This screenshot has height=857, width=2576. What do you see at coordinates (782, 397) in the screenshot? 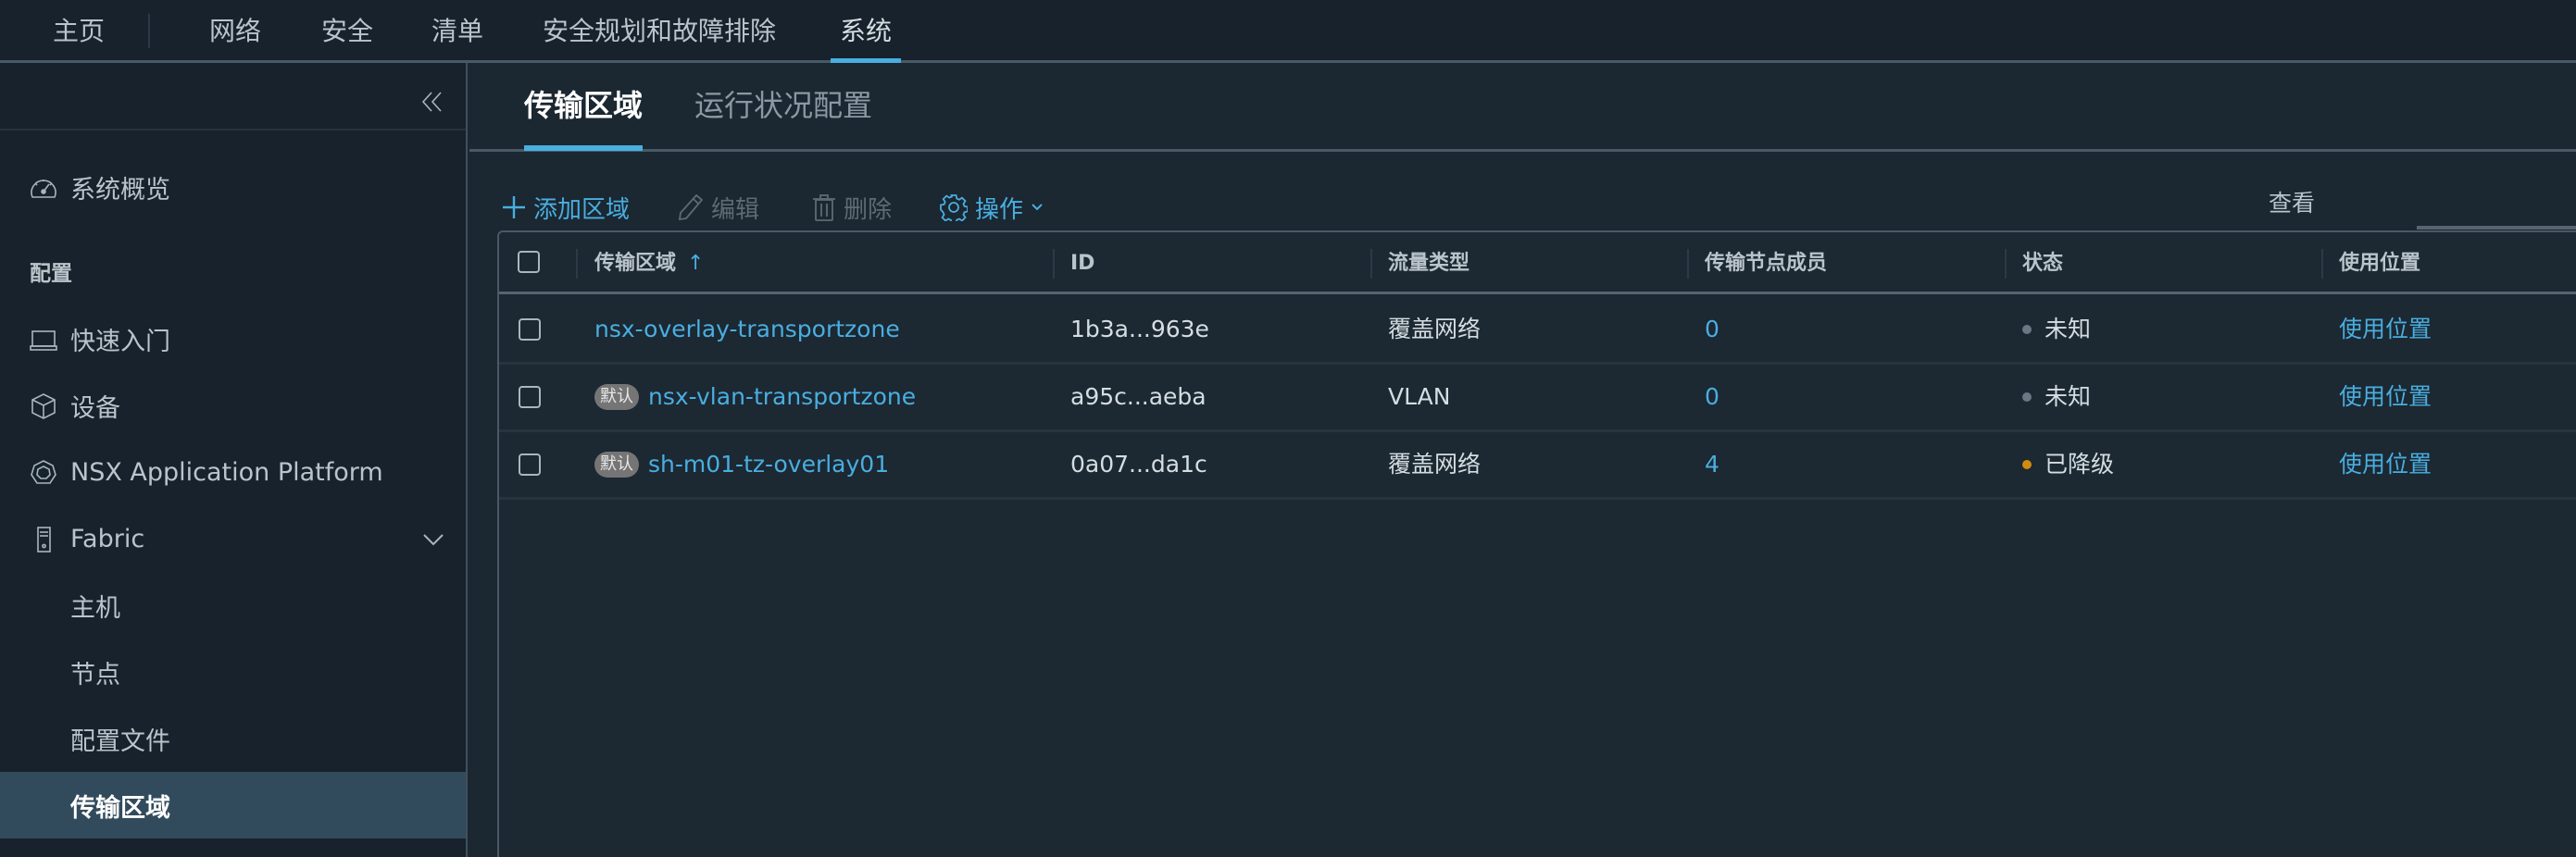
I see `zone-name-link: nsx-vlan-transportzone` at bounding box center [782, 397].